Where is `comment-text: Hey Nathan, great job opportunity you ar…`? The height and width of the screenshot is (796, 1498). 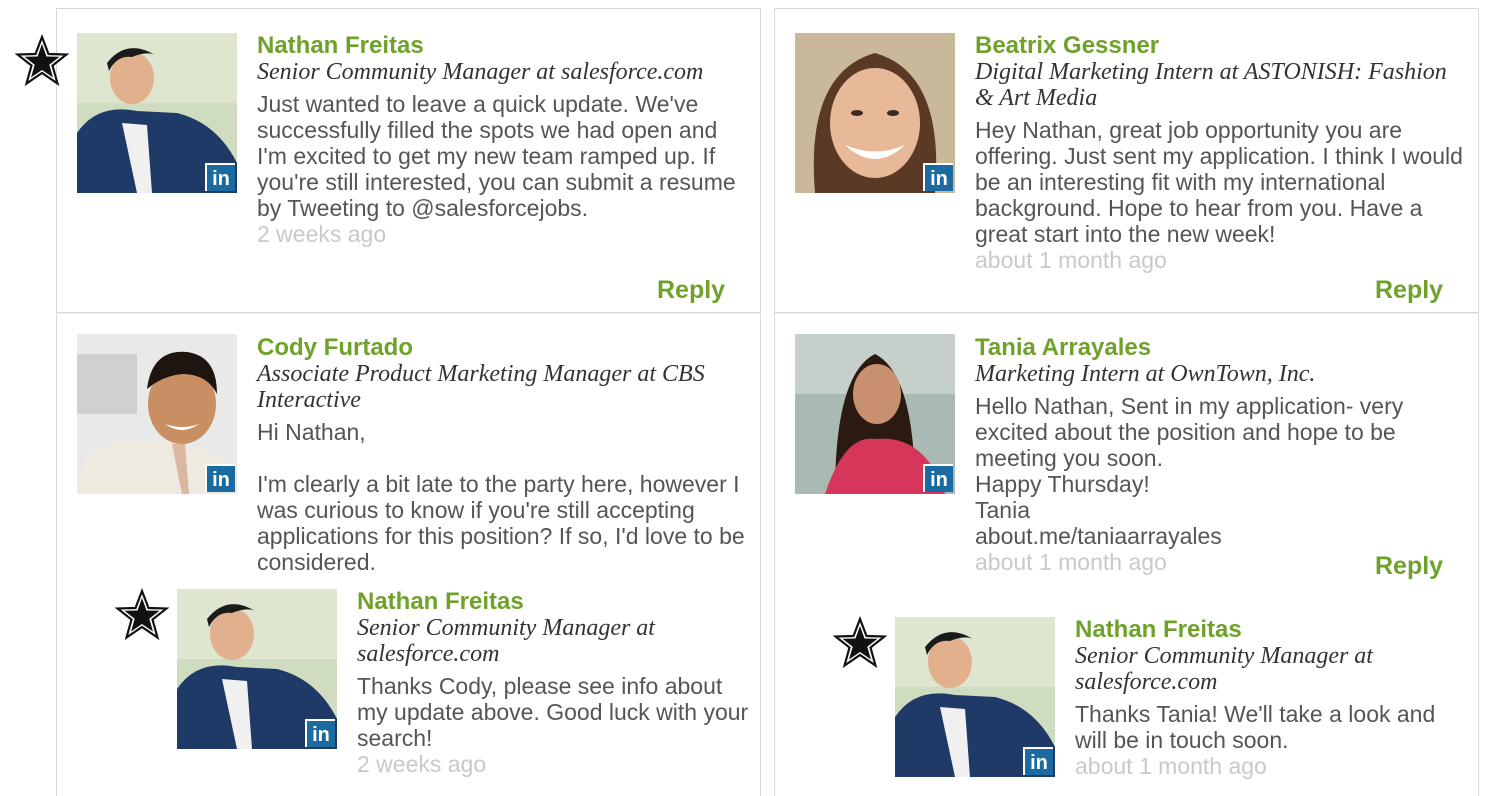
comment-text: Hey Nathan, great job opportunity you ar… is located at coordinates (1219, 182).